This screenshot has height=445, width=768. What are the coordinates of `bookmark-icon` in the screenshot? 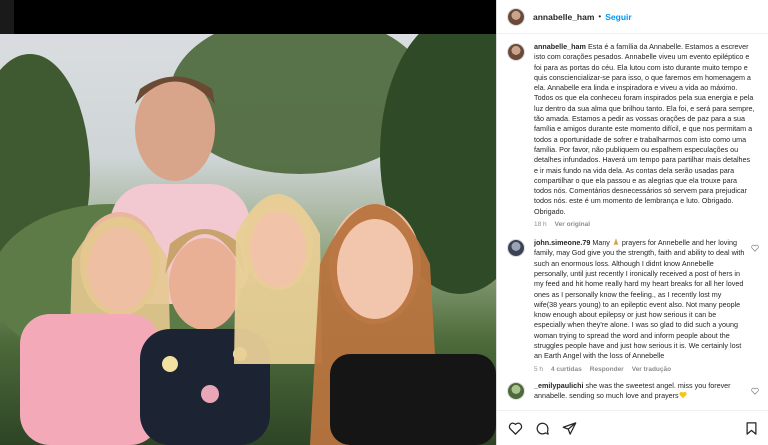 It's located at (751, 428).